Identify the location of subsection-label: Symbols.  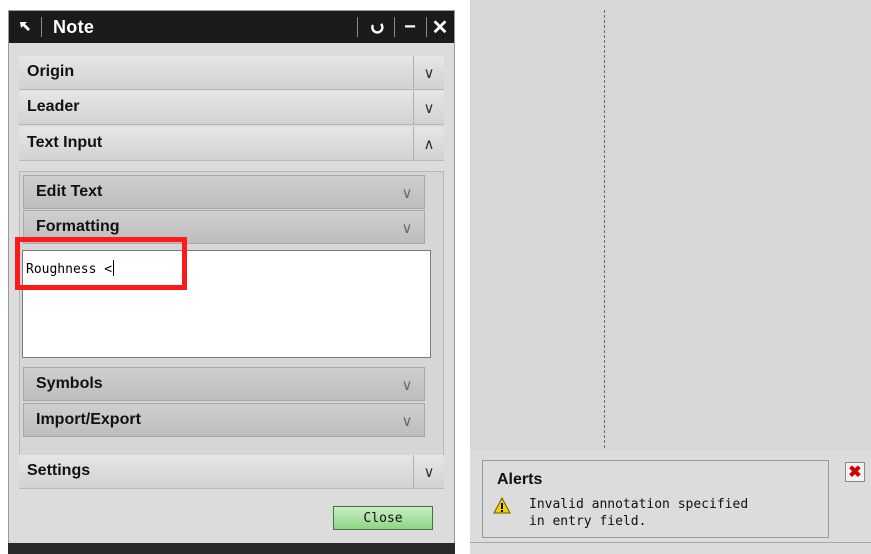
(69, 383).